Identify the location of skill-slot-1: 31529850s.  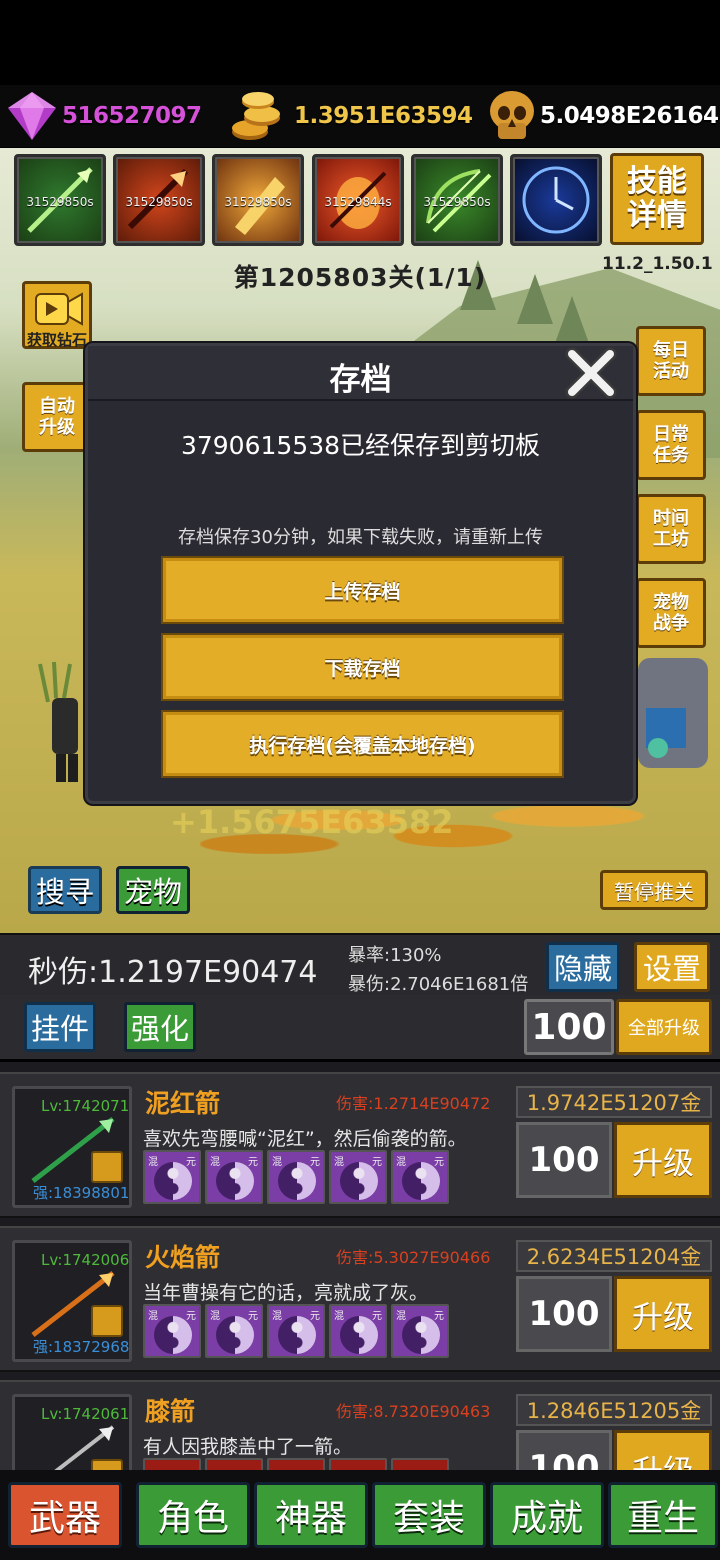
(60, 200).